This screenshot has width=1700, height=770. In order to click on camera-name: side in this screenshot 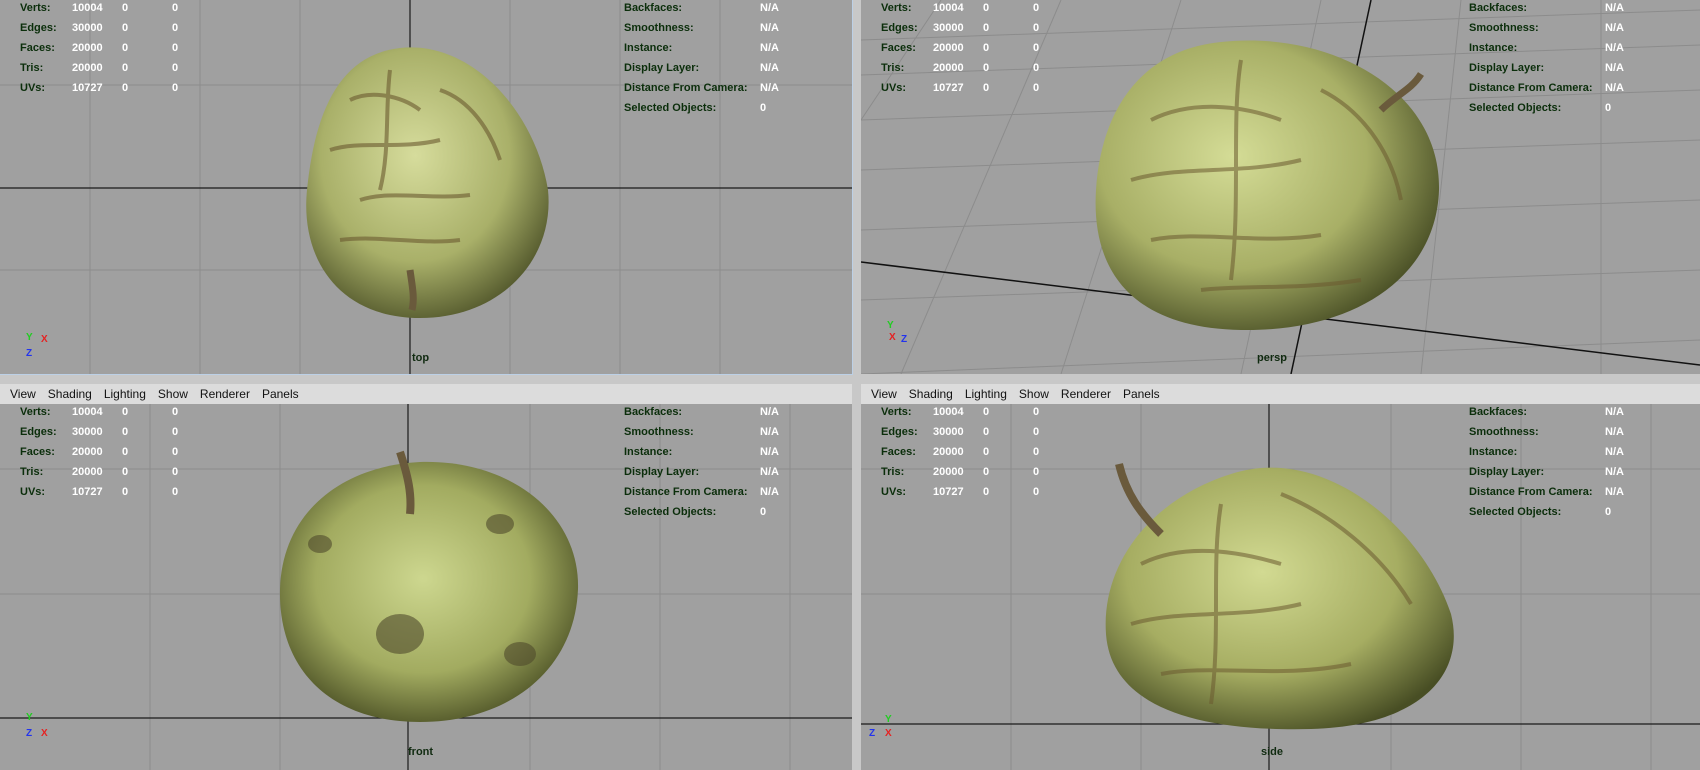, I will do `click(1272, 752)`.